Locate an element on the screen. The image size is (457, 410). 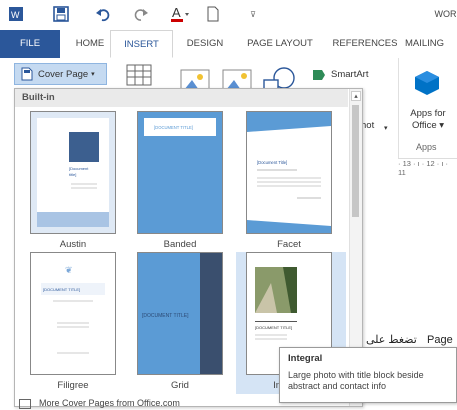
tab-mailings: MAILING is located at coordinates (431, 44).